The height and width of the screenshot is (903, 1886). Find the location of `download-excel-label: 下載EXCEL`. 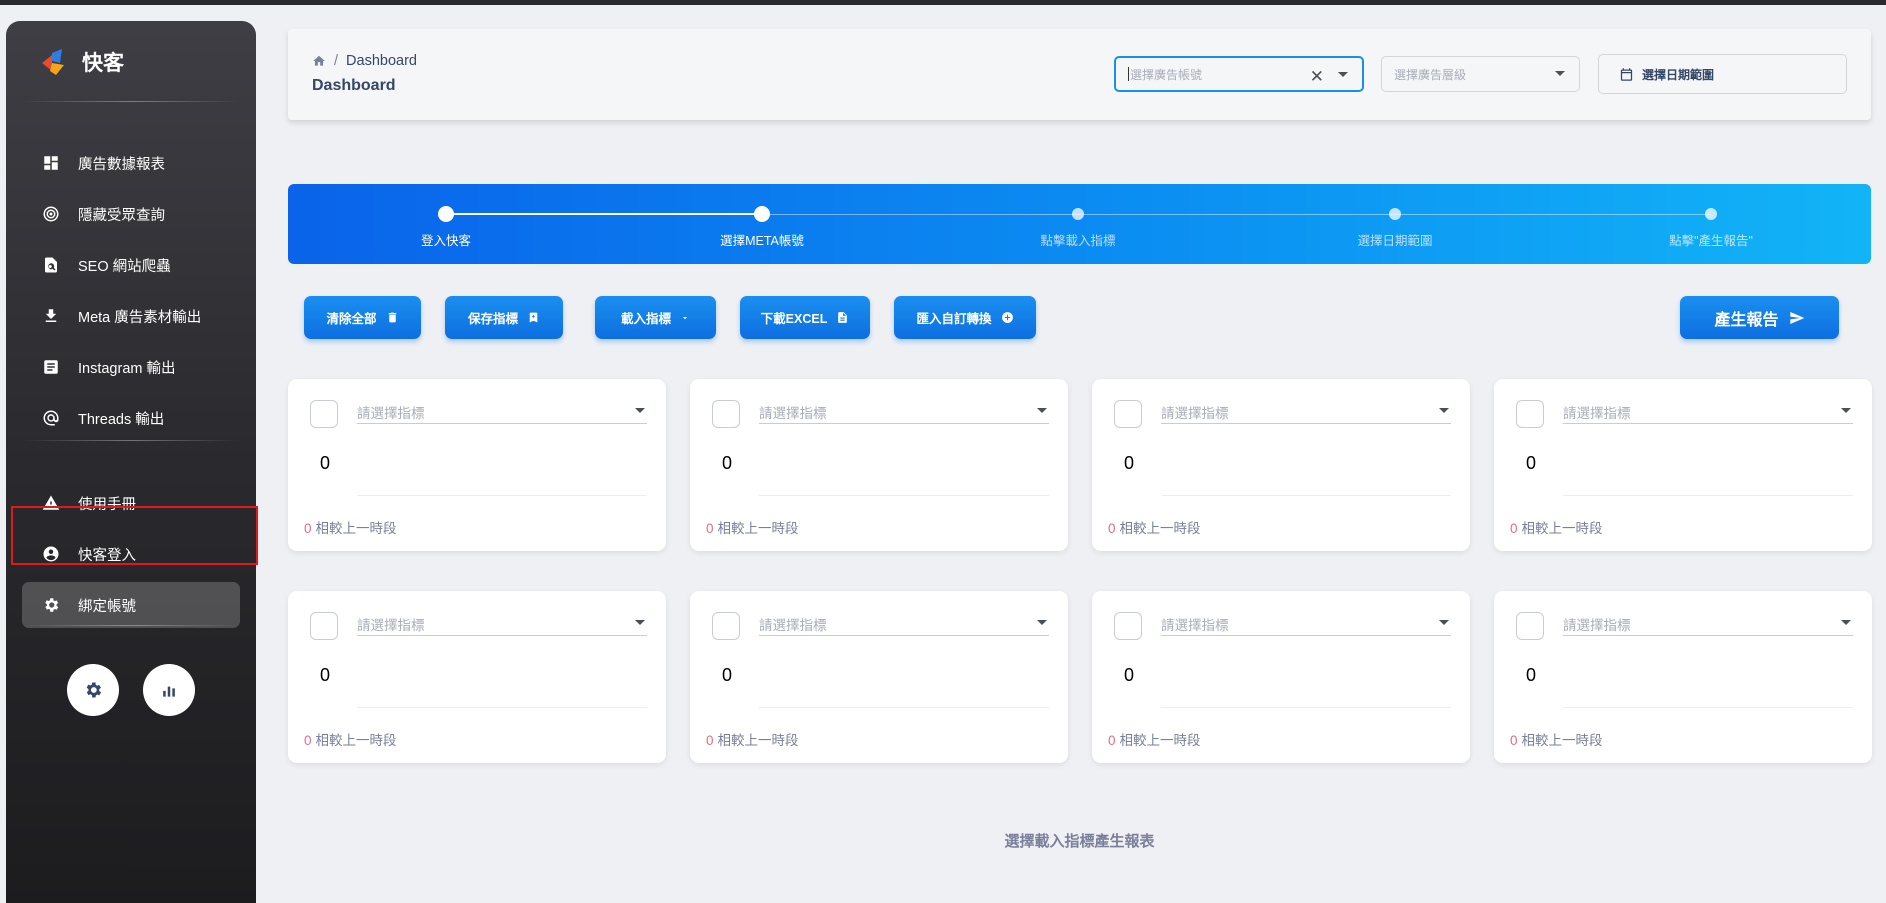

download-excel-label: 下載EXCEL is located at coordinates (794, 319).